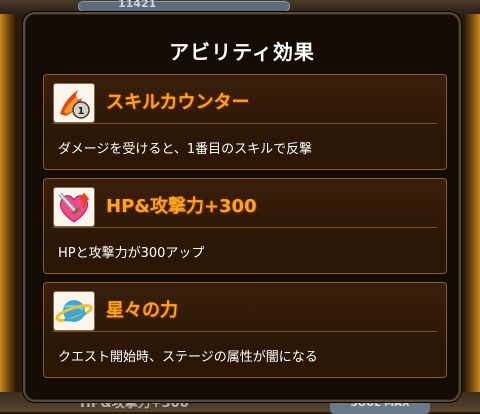 This screenshot has width=480, height=414. What do you see at coordinates (137, 5) in the screenshot?
I see `background-hp-text: 11421` at bounding box center [137, 5].